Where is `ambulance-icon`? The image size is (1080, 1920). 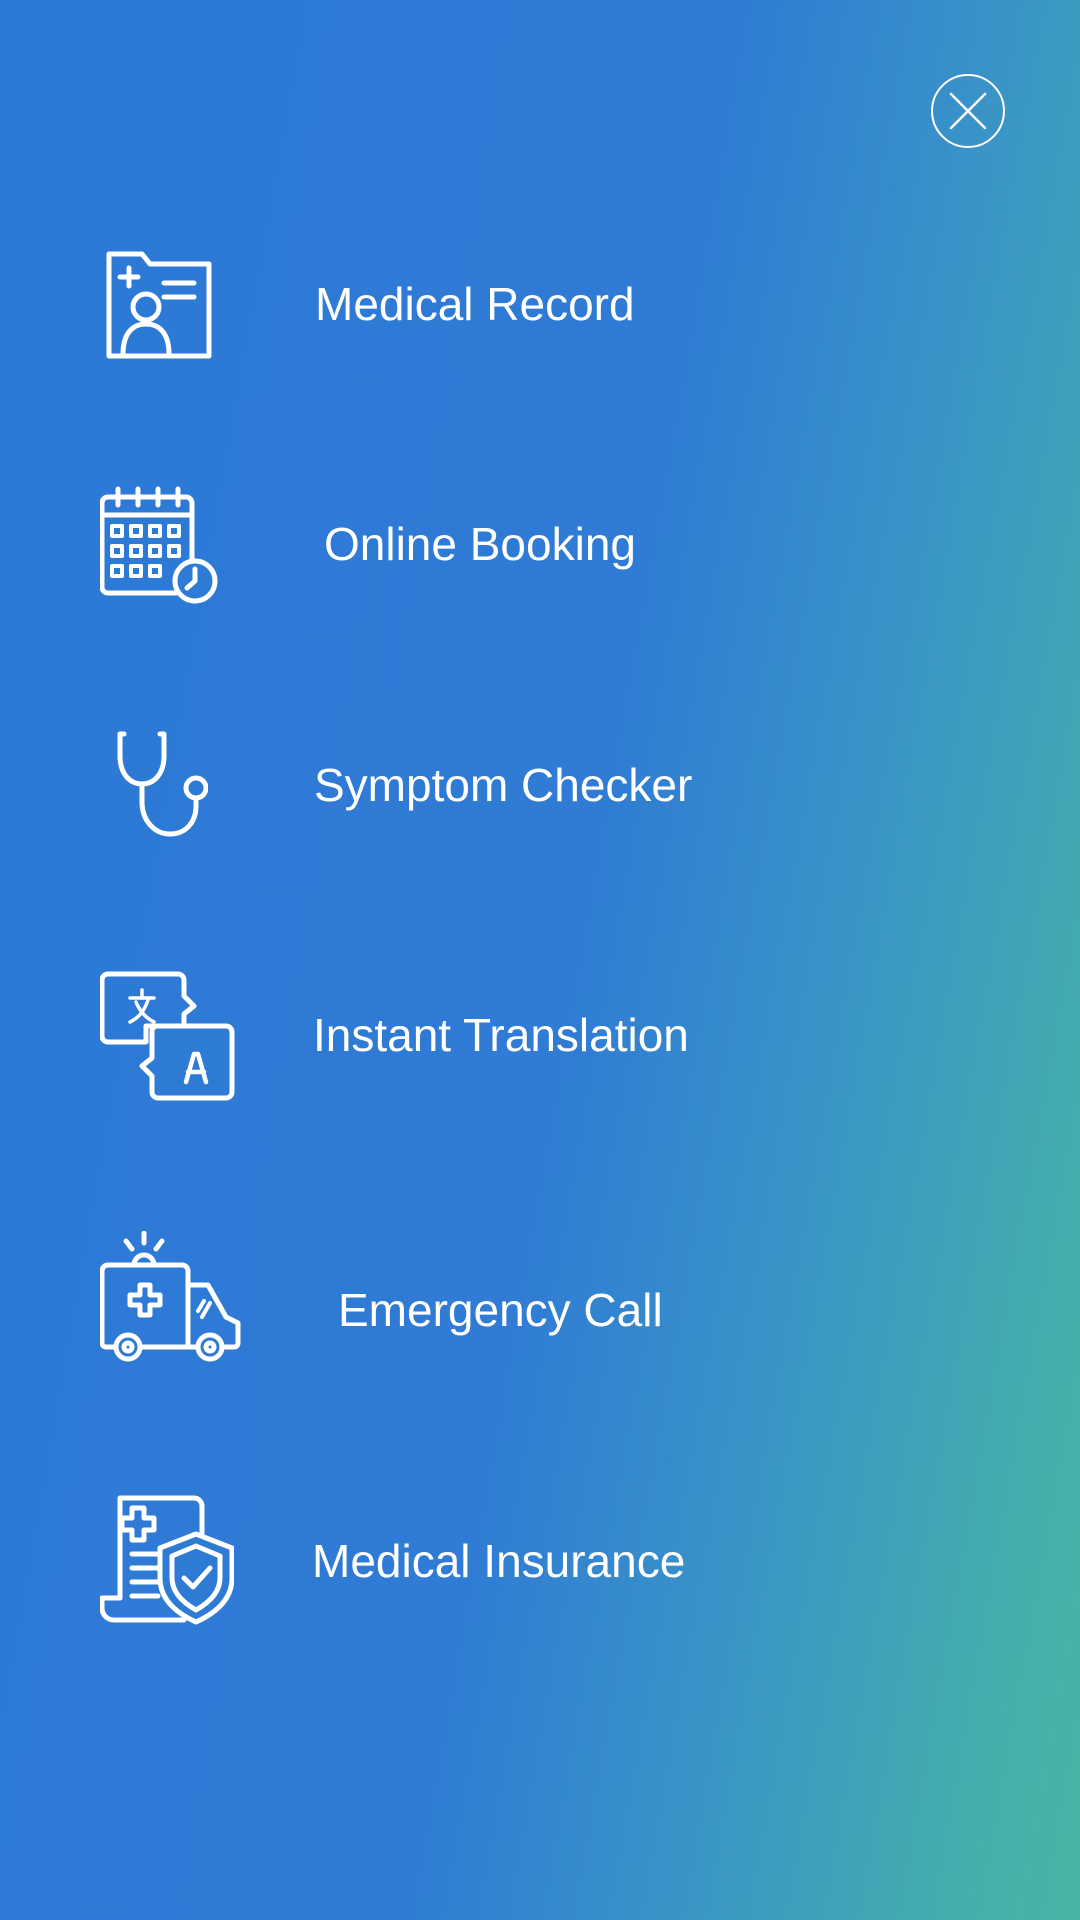 ambulance-icon is located at coordinates (170, 1296).